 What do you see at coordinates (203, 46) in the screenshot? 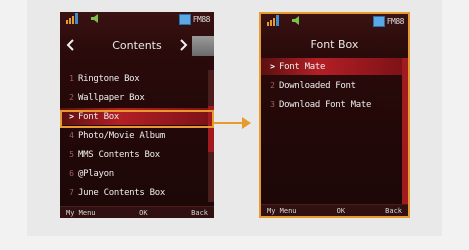
I see `preview-thumbnail` at bounding box center [203, 46].